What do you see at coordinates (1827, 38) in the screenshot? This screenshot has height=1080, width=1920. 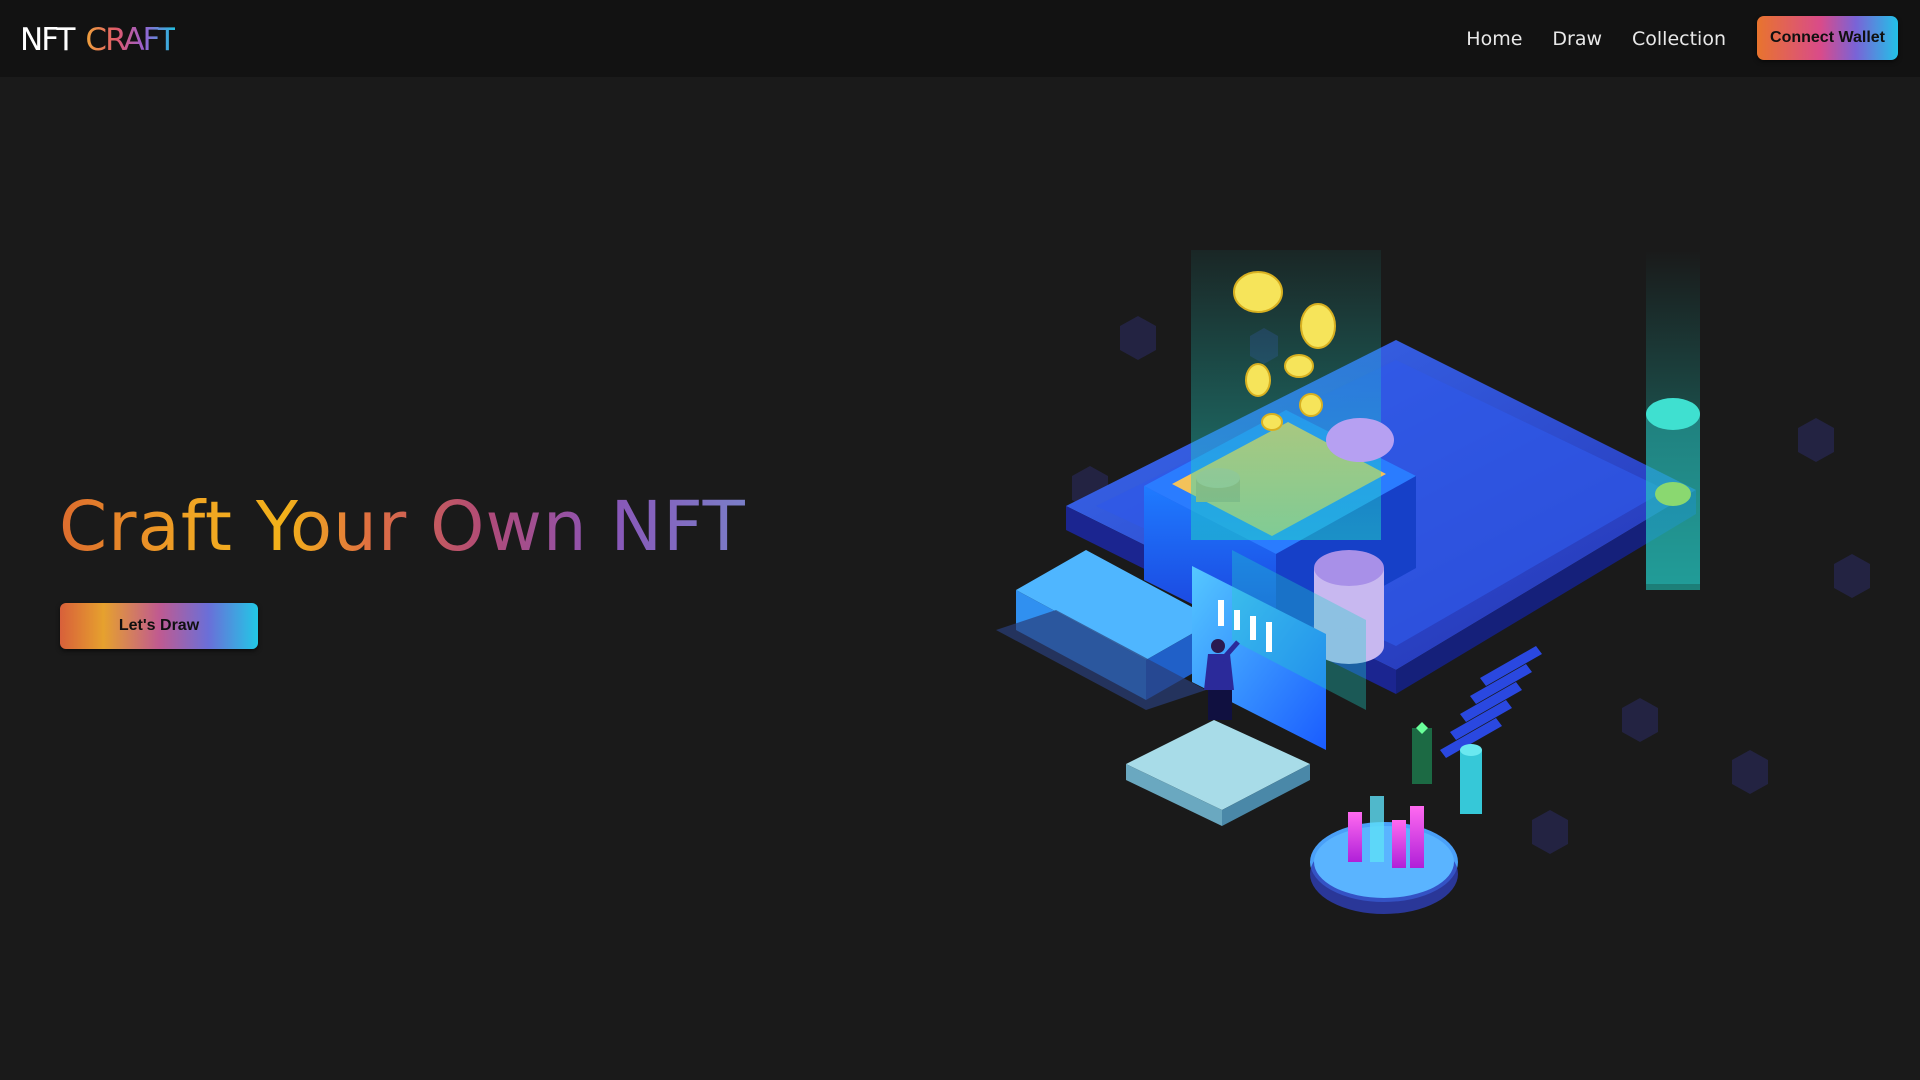 I see `connect-wallet-button: Connect Wallet` at bounding box center [1827, 38].